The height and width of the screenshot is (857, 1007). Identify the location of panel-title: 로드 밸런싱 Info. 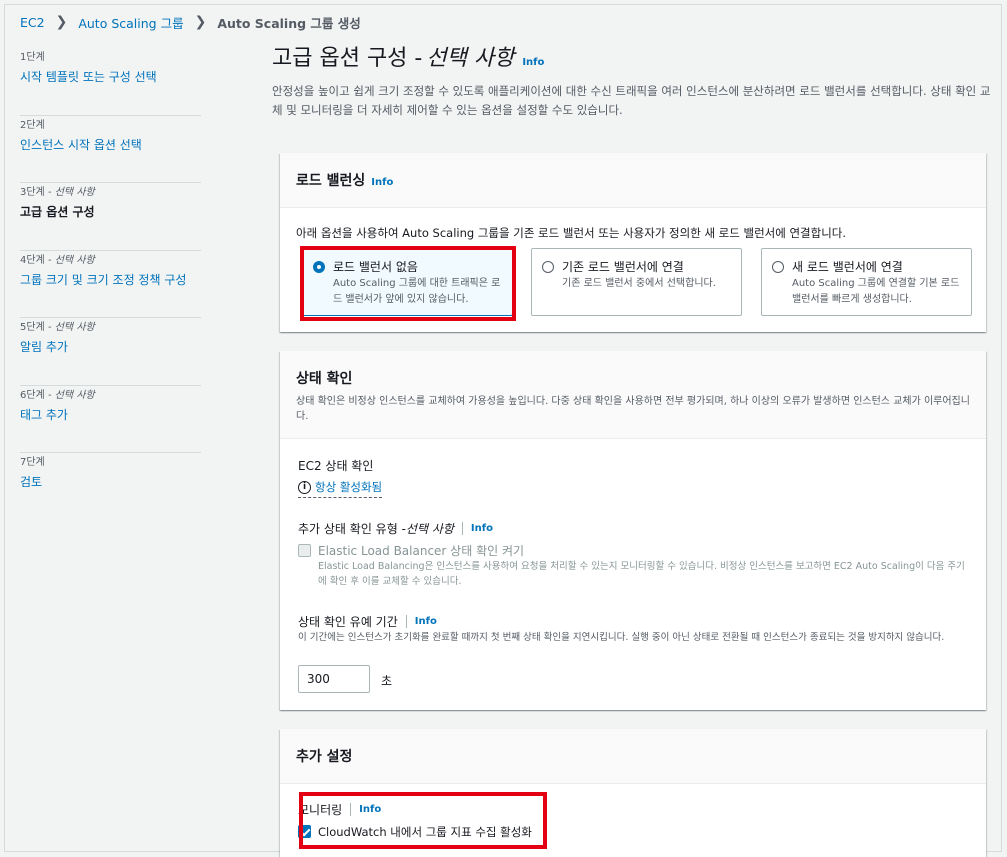
(345, 181).